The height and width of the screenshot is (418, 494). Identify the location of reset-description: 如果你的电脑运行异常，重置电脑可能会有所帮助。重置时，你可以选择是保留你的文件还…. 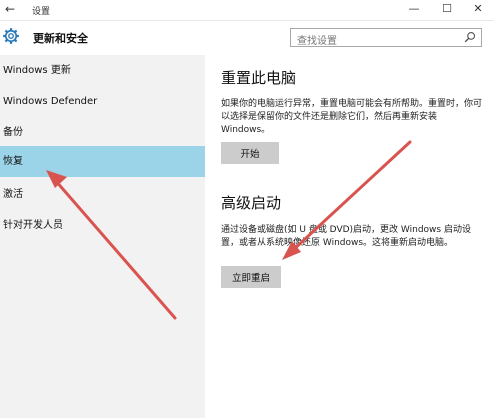
(352, 117).